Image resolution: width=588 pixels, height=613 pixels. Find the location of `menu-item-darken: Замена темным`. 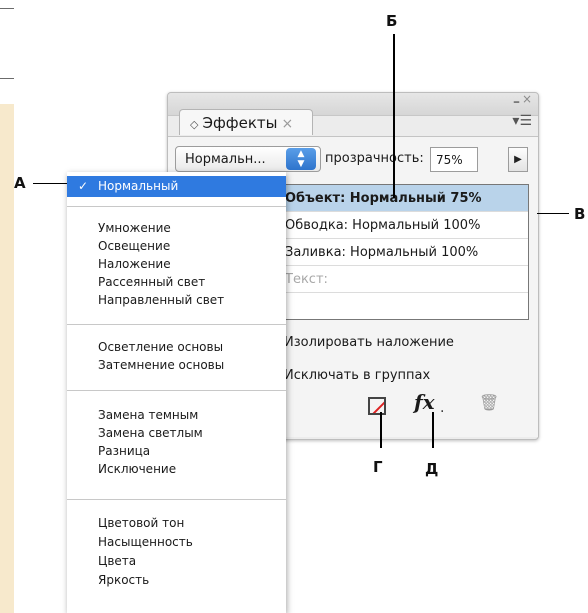

menu-item-darken: Замена темным is located at coordinates (176, 415).